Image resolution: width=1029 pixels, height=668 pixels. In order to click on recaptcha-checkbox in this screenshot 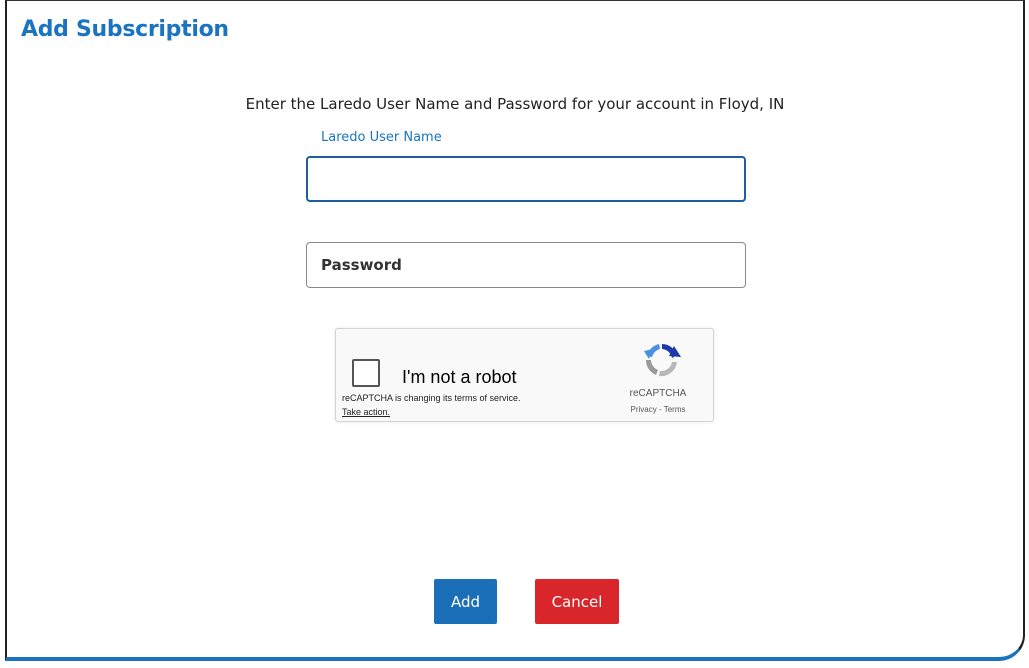, I will do `click(366, 373)`.